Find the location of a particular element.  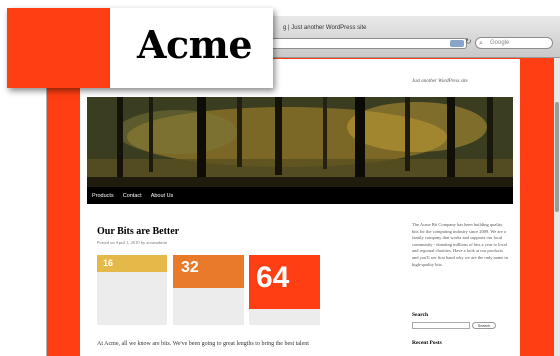

bit-box-64: 64 is located at coordinates (284, 290).